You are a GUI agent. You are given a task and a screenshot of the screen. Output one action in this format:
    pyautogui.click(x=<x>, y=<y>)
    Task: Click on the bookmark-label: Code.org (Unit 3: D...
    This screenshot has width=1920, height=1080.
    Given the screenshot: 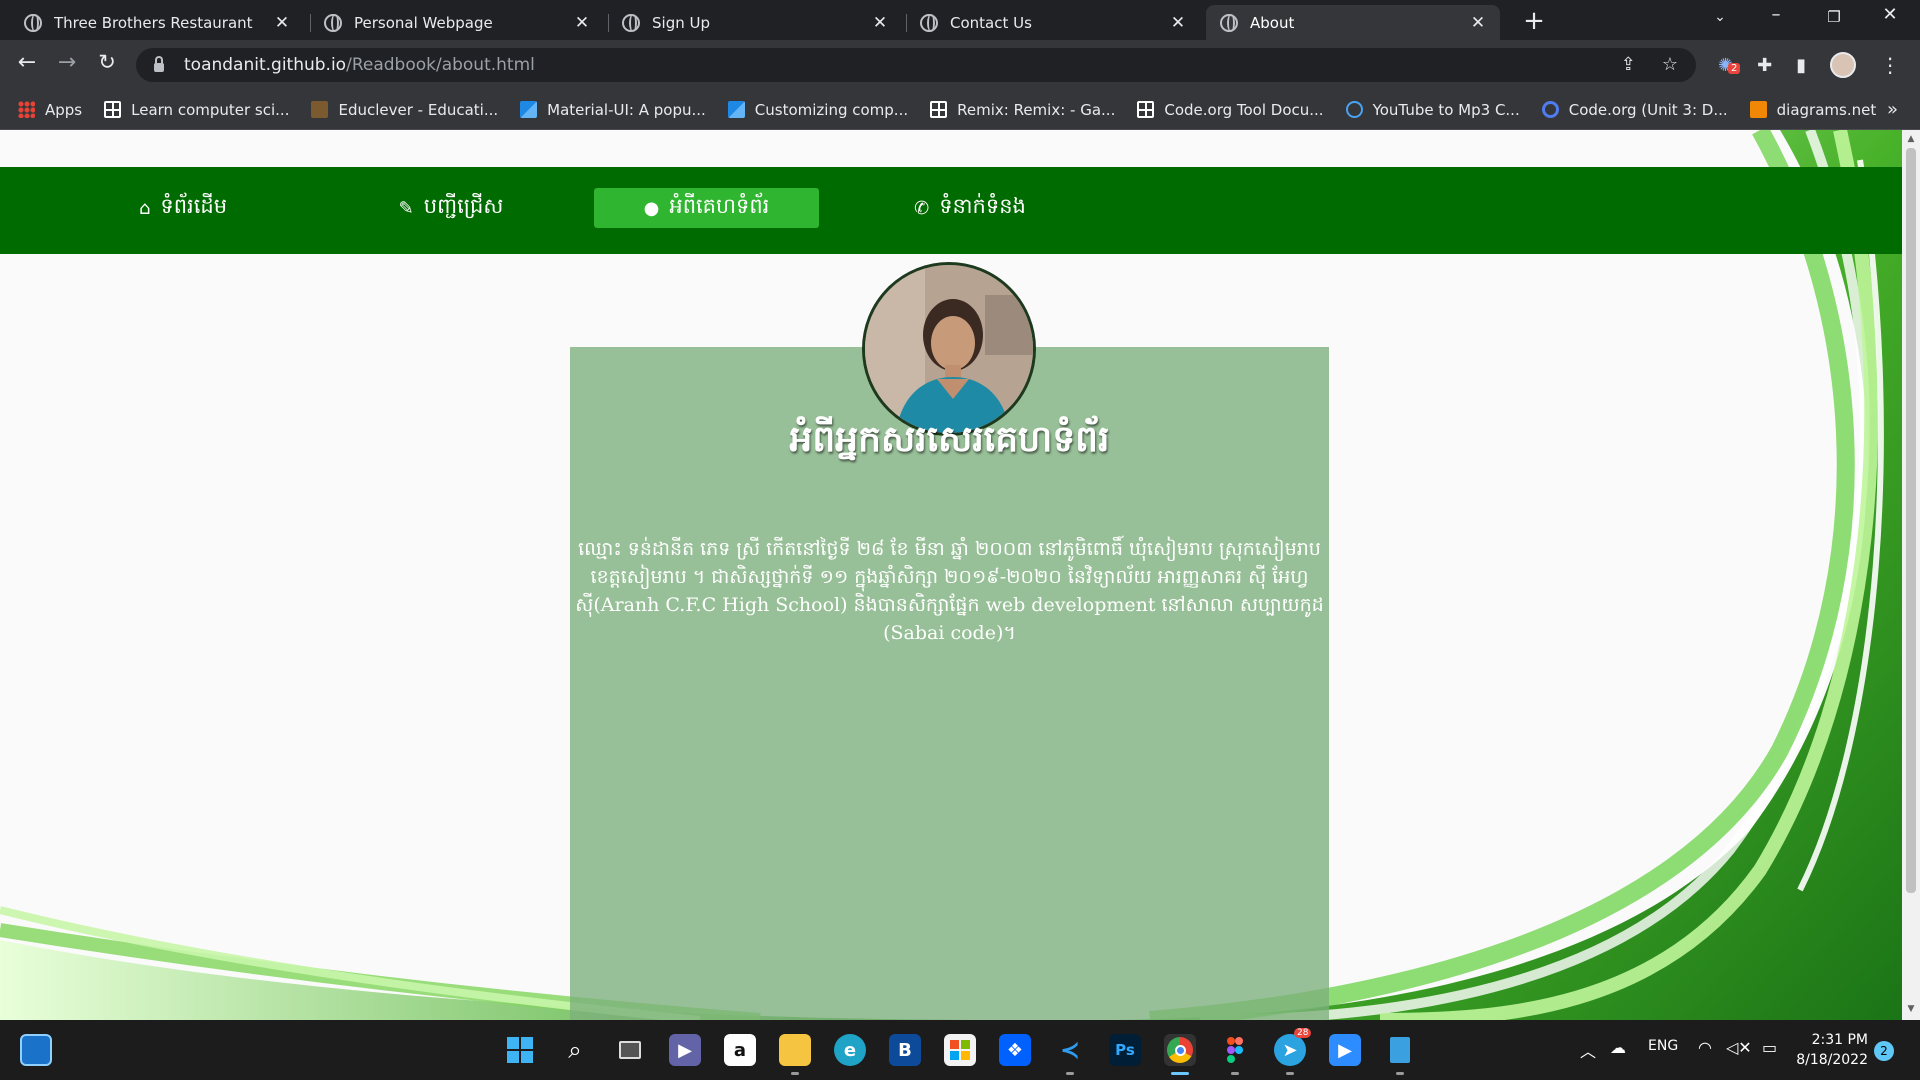 What is the action you would take?
    pyautogui.click(x=1648, y=109)
    